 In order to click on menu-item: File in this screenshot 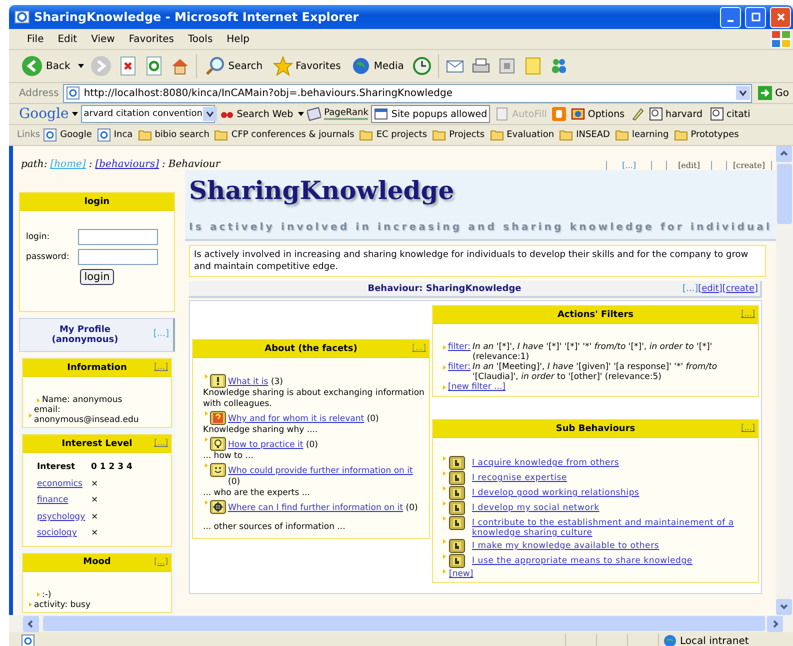, I will do `click(35, 39)`.